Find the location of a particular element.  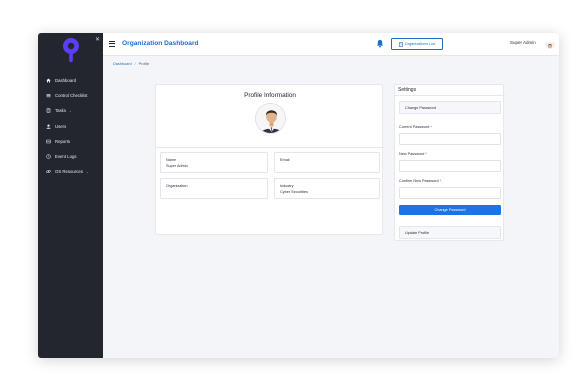

home-icon is located at coordinates (48, 80).